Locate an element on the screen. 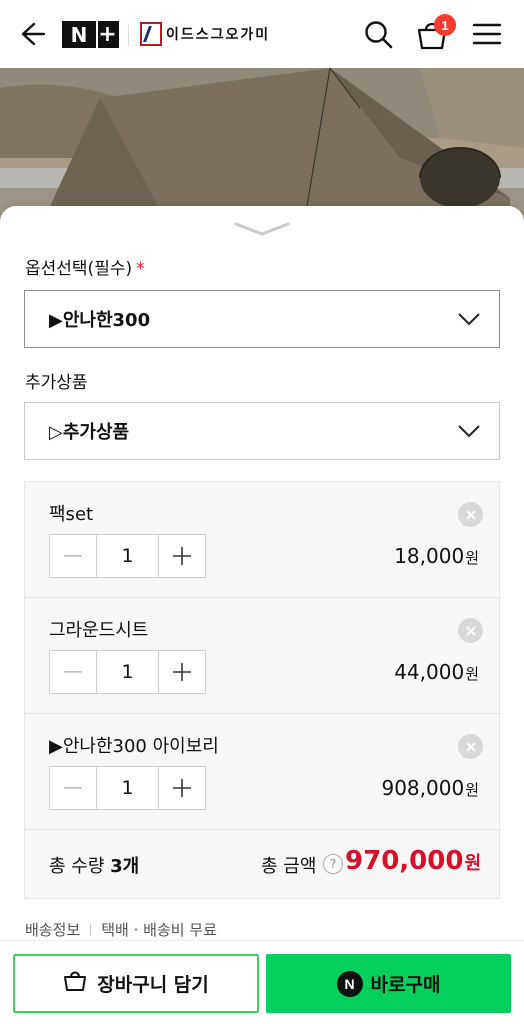 This screenshot has width=524, height=1024. sheet-collapse-icon is located at coordinates (262, 229).